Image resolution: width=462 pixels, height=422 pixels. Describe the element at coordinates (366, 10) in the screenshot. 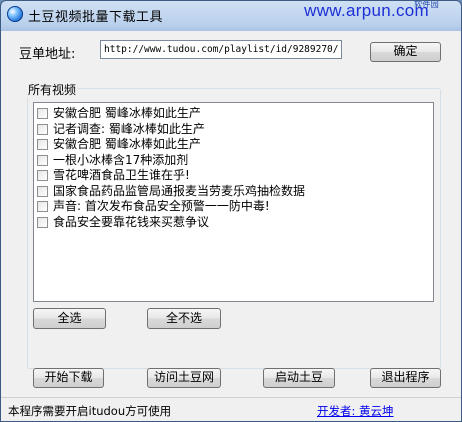

I see `watermark-text: www.arpun.com` at that location.